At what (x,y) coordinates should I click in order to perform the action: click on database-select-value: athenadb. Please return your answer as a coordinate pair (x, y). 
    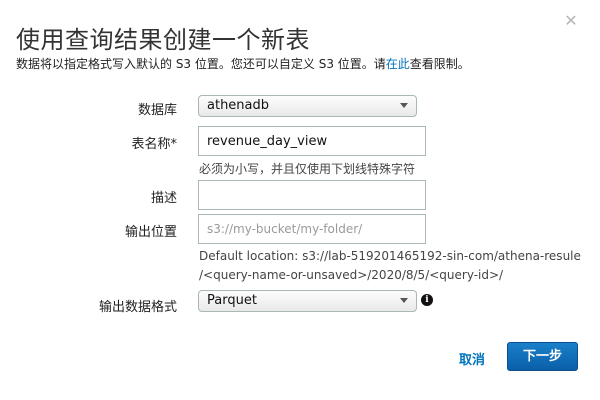
    Looking at the image, I should click on (238, 105).